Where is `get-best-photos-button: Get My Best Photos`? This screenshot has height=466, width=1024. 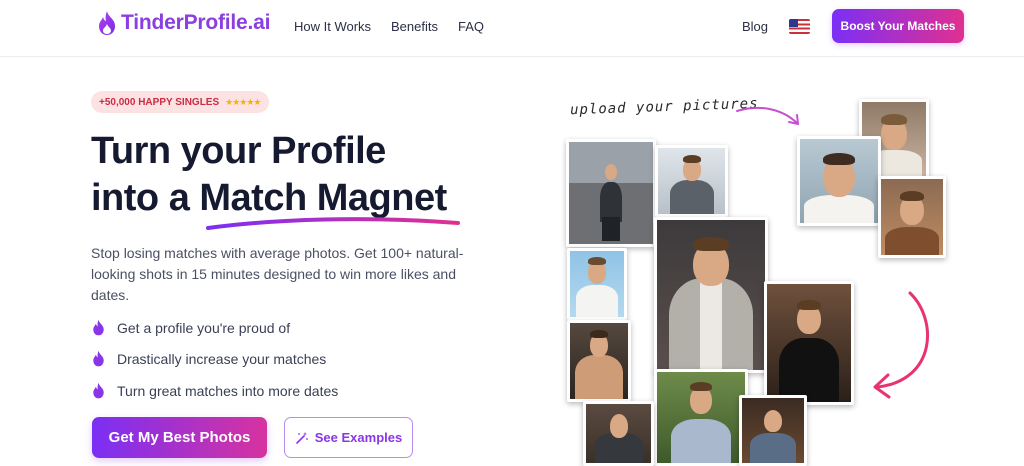 get-best-photos-button: Get My Best Photos is located at coordinates (179, 437).